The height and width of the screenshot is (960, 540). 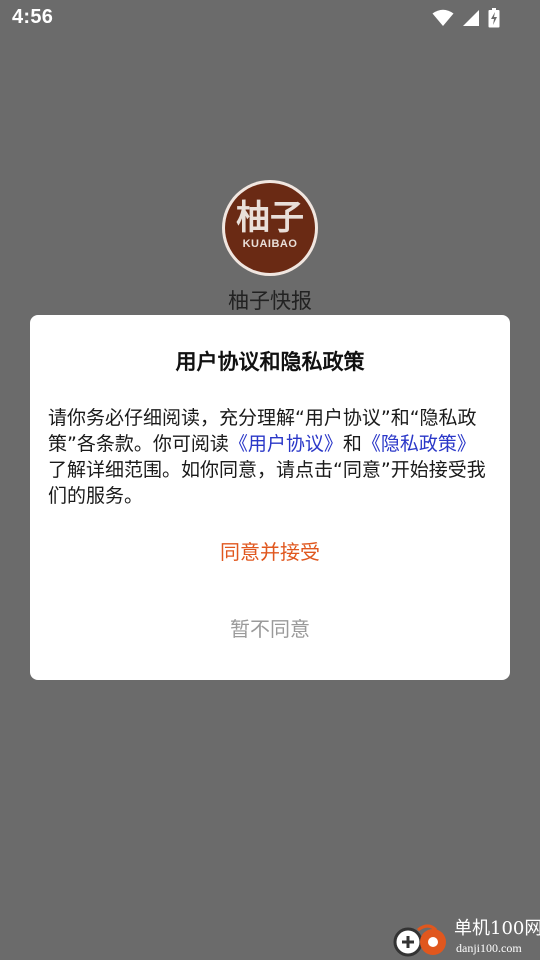 What do you see at coordinates (270, 218) in the screenshot?
I see `app-logo-text: 柚子` at bounding box center [270, 218].